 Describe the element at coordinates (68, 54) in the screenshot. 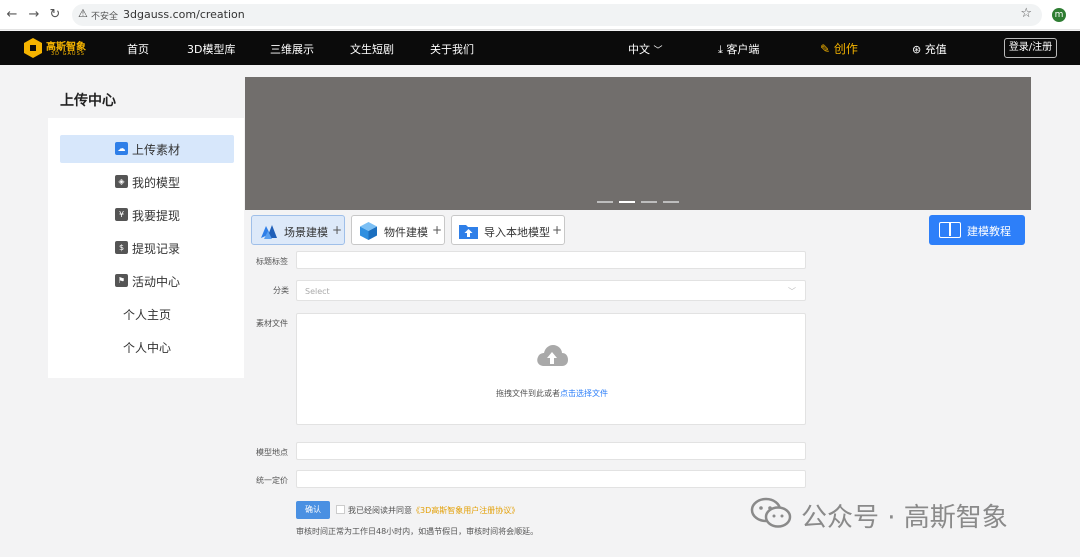

I see `logo-subtitle: 3D GAUSS` at that location.